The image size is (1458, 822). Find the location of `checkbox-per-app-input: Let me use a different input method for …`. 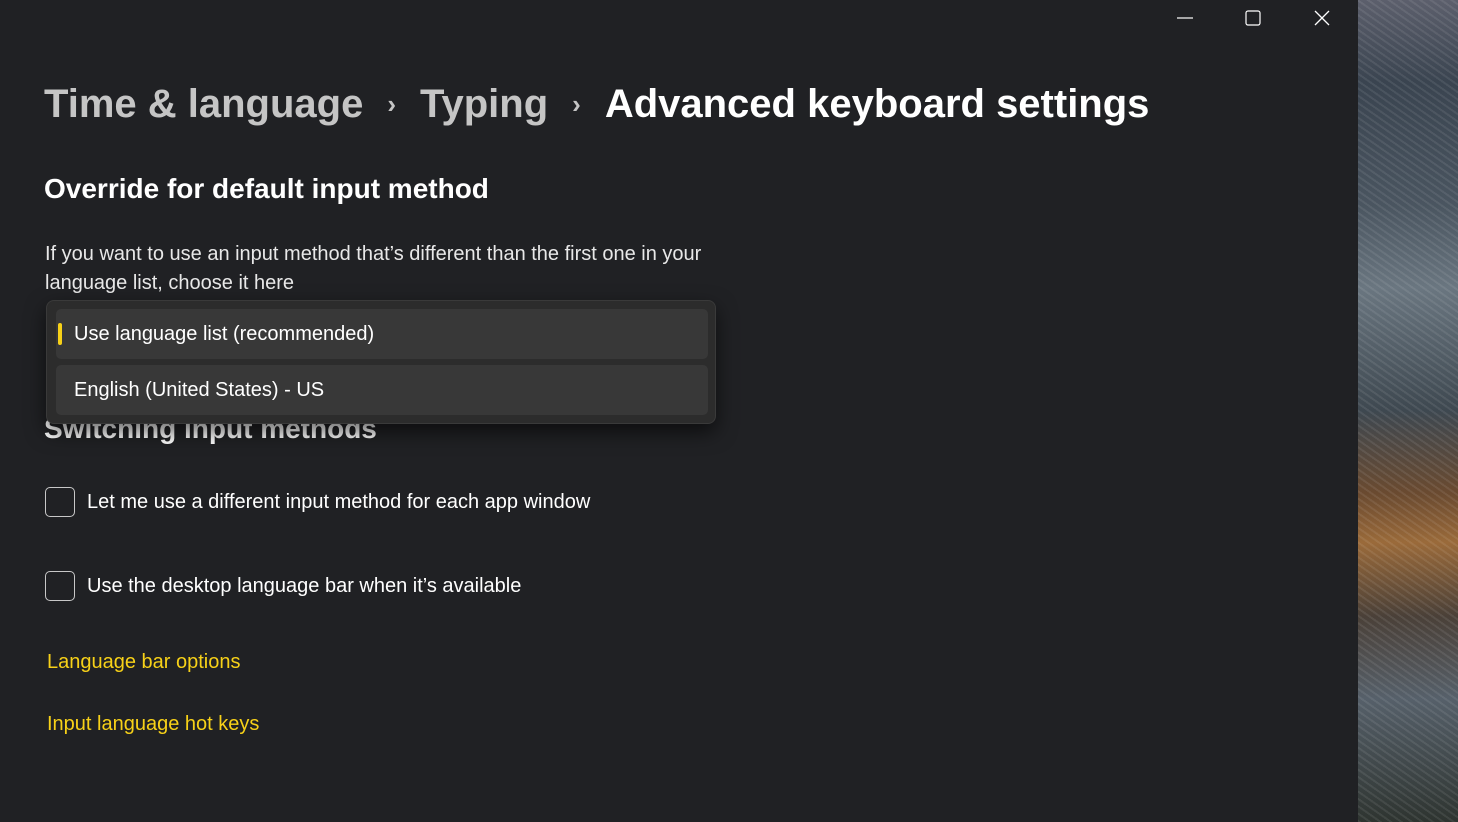

checkbox-per-app-input: Let me use a different input method for … is located at coordinates (317, 502).